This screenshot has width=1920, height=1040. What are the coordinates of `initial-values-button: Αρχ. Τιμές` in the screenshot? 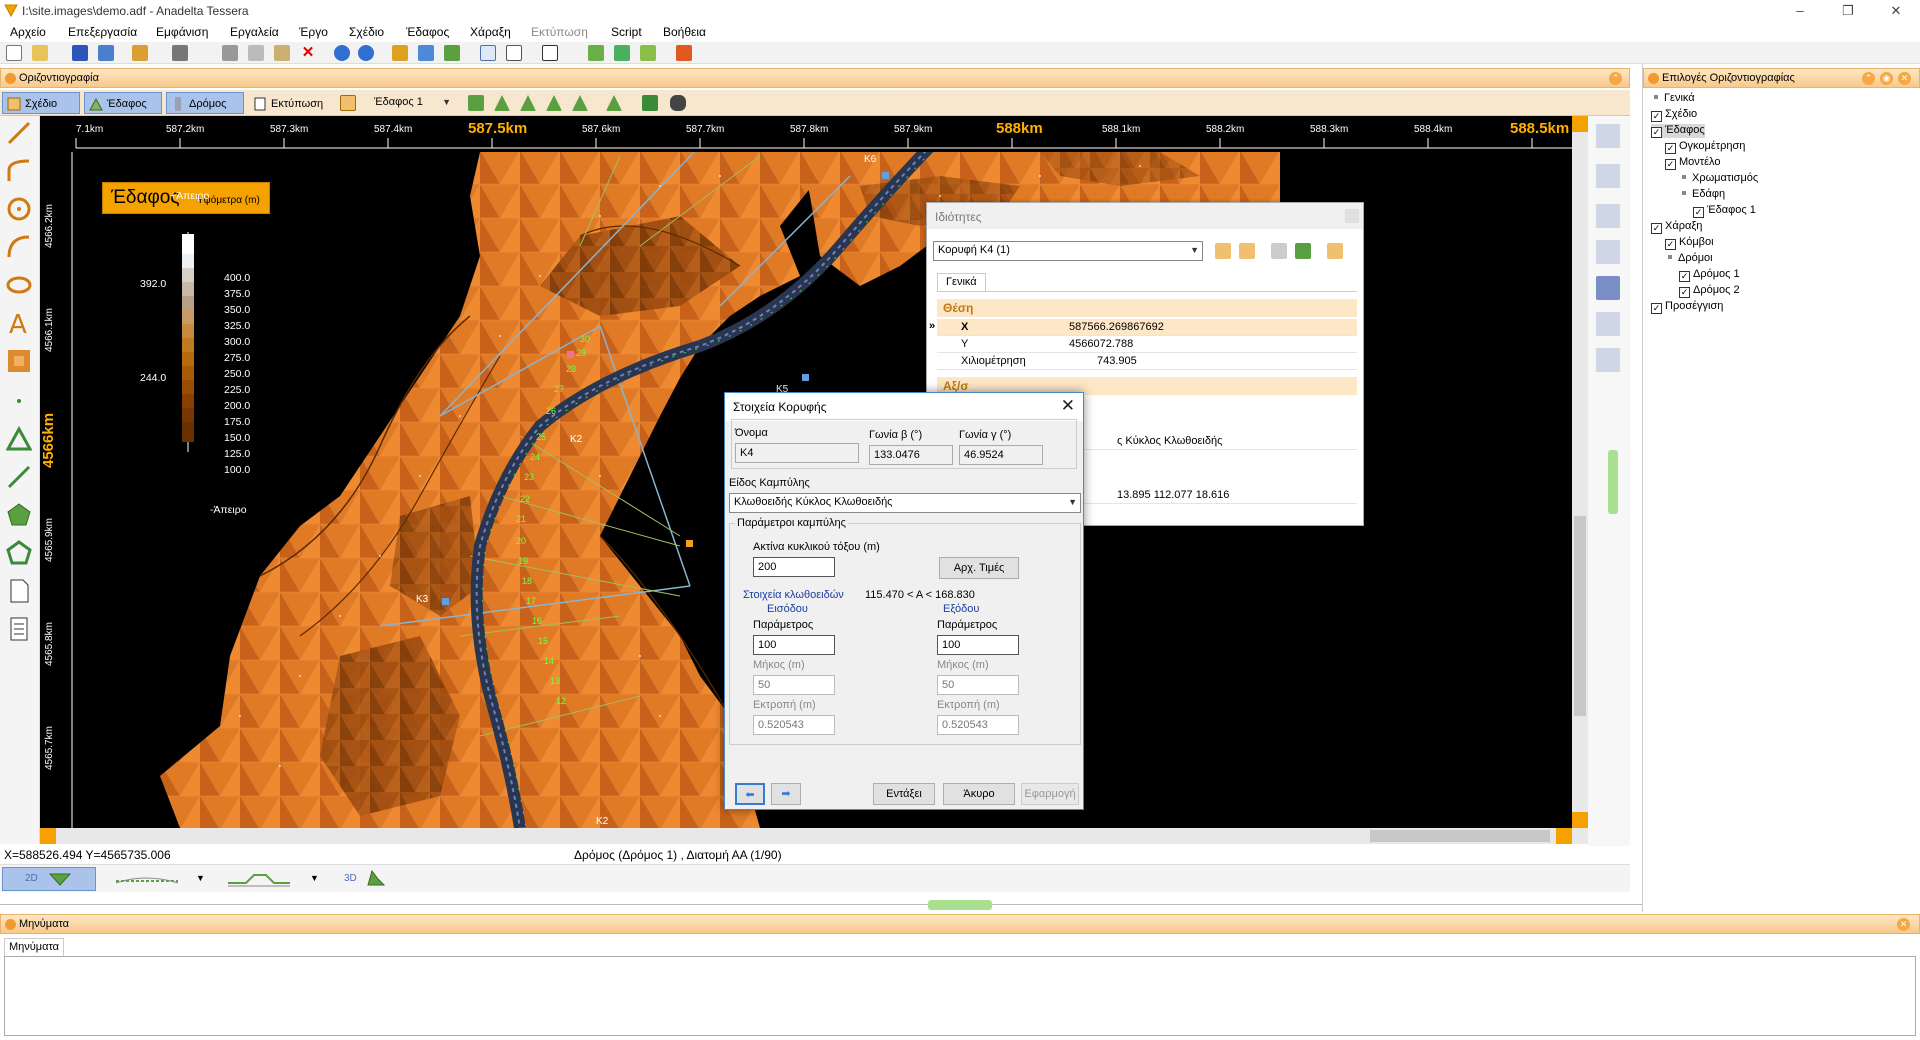 It's located at (979, 568).